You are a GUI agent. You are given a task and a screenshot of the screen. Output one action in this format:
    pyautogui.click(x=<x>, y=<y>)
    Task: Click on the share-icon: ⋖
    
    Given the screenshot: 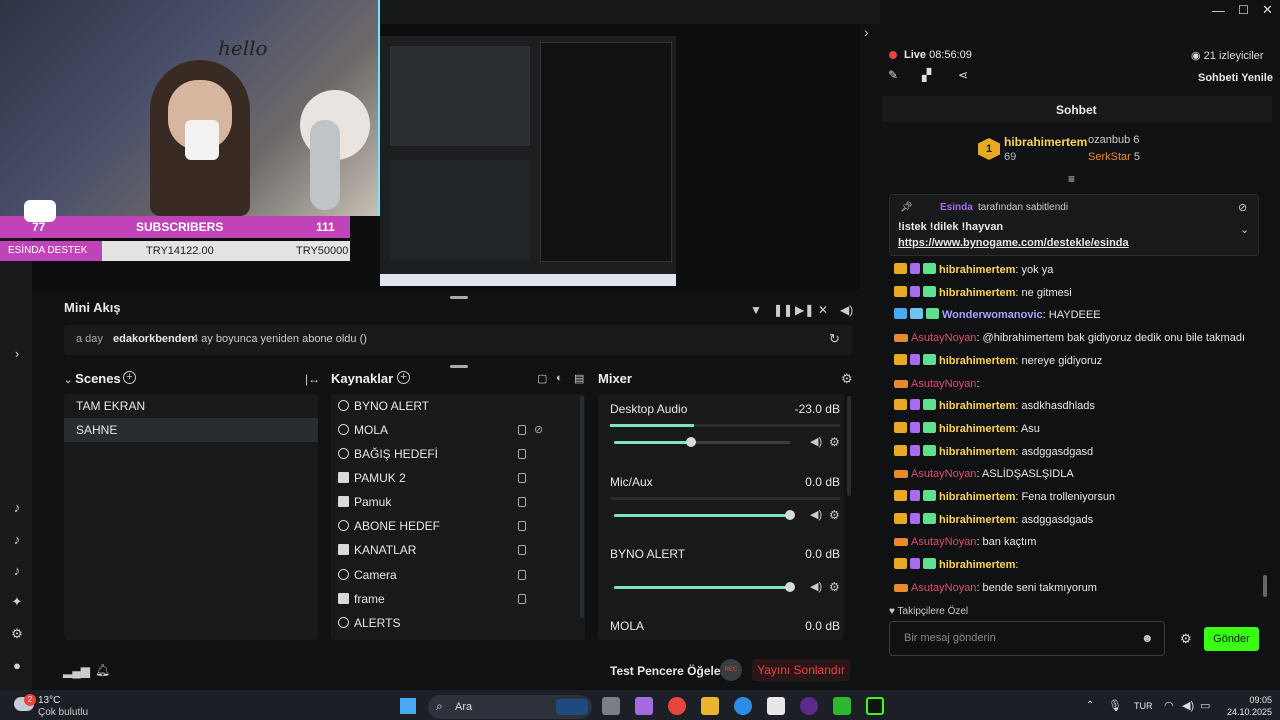 What is the action you would take?
    pyautogui.click(x=963, y=75)
    